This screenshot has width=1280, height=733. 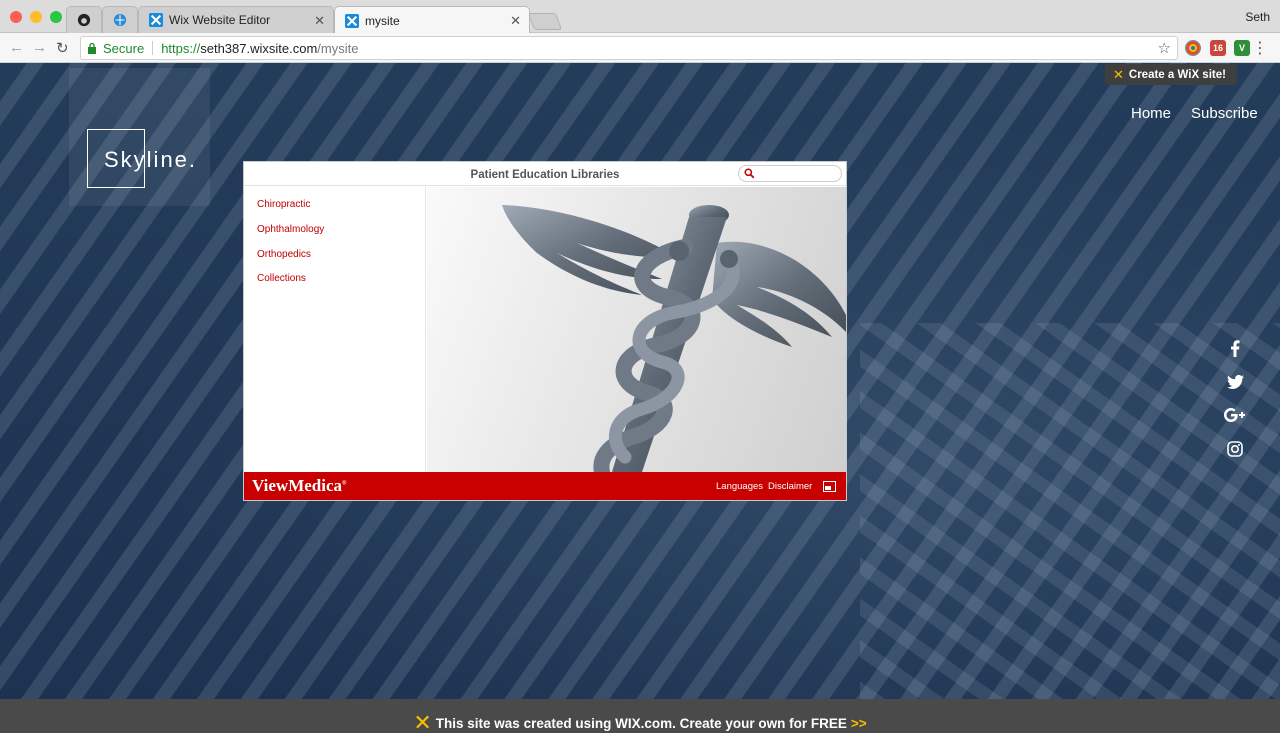 What do you see at coordinates (220, 20) in the screenshot?
I see `tab-title: Wix Website Editor` at bounding box center [220, 20].